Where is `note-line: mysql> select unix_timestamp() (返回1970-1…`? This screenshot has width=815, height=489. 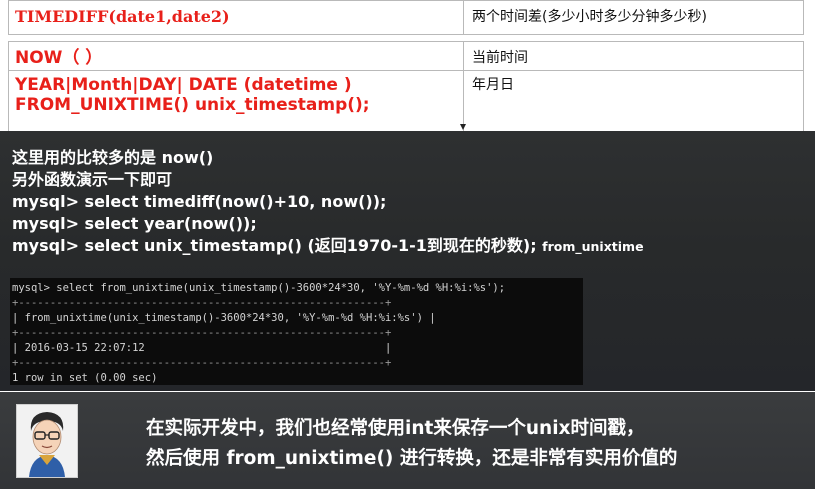
note-line: mysql> select unix_timestamp() (返回1970-1… is located at coordinates (328, 246).